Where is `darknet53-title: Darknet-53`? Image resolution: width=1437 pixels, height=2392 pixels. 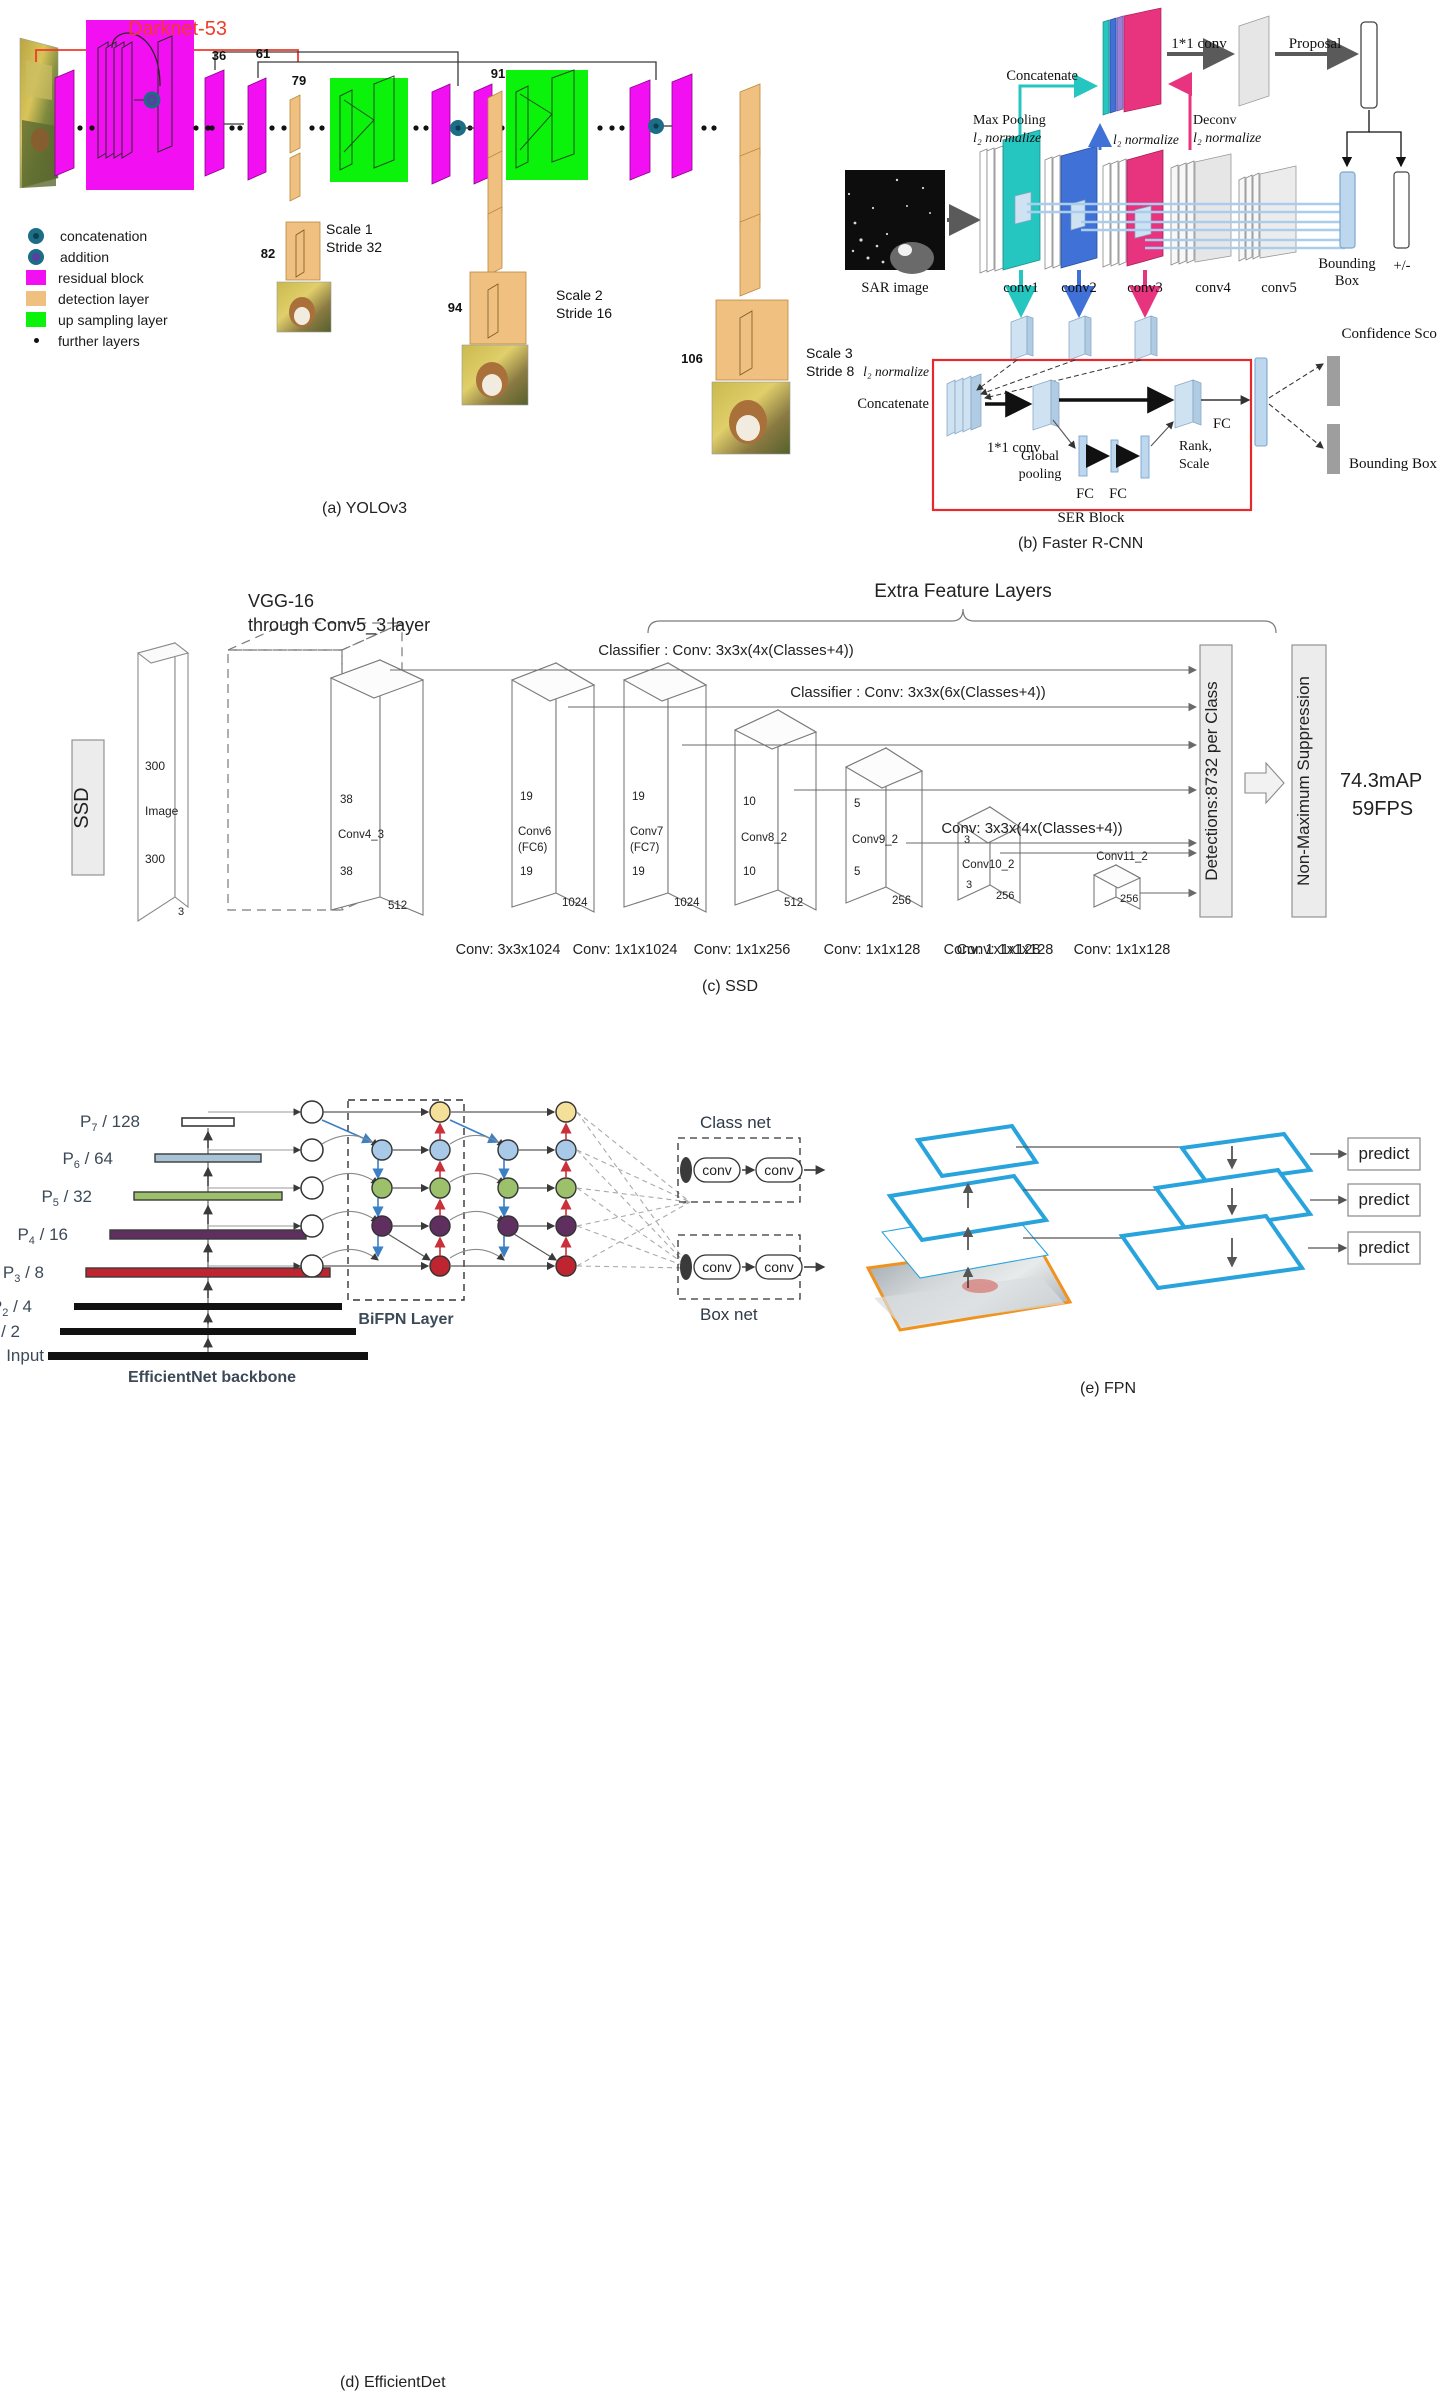
darknet53-title: Darknet-53 is located at coordinates (177, 29).